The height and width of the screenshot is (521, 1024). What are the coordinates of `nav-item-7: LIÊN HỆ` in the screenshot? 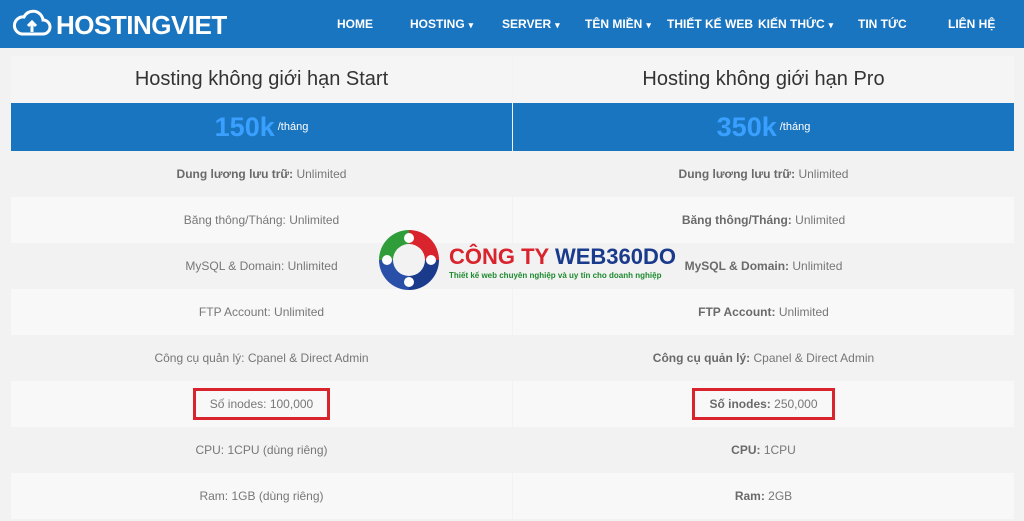 It's located at (971, 24).